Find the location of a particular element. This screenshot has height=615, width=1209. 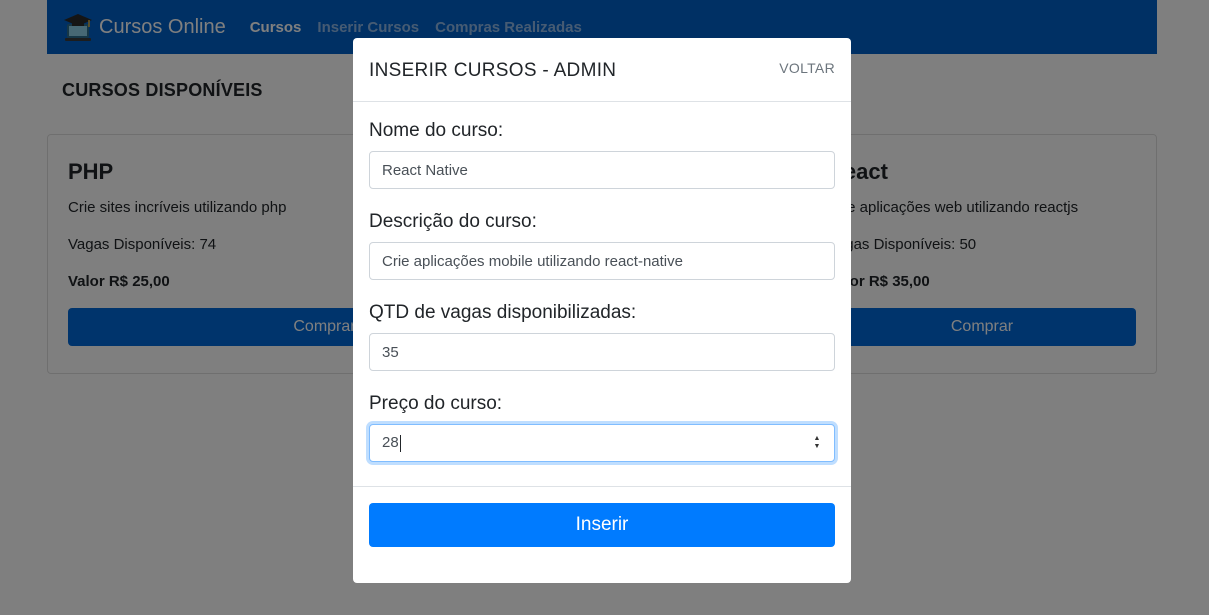

course-vagas-input: 35 is located at coordinates (602, 352).